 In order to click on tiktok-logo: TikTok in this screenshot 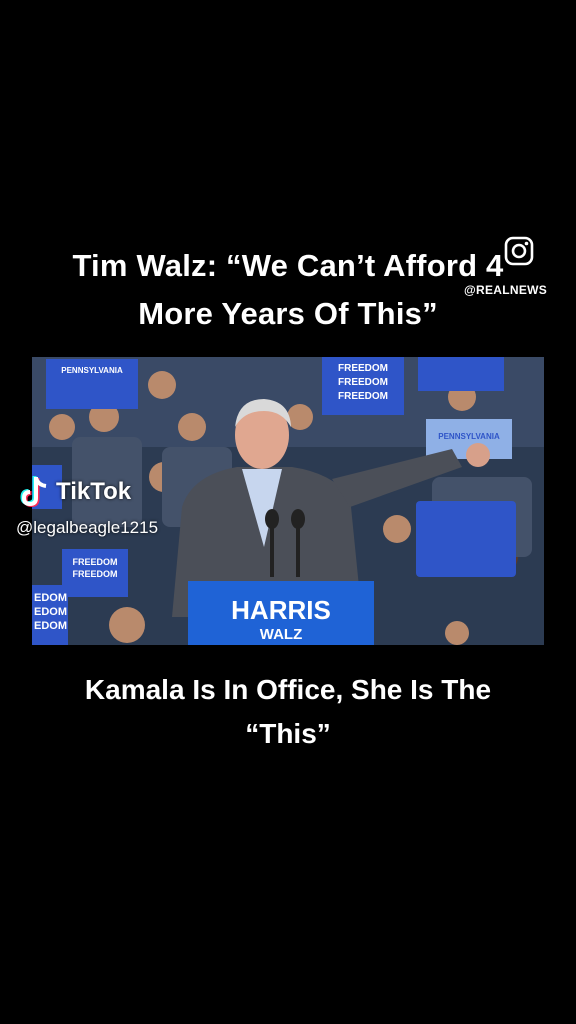, I will do `click(74, 492)`.